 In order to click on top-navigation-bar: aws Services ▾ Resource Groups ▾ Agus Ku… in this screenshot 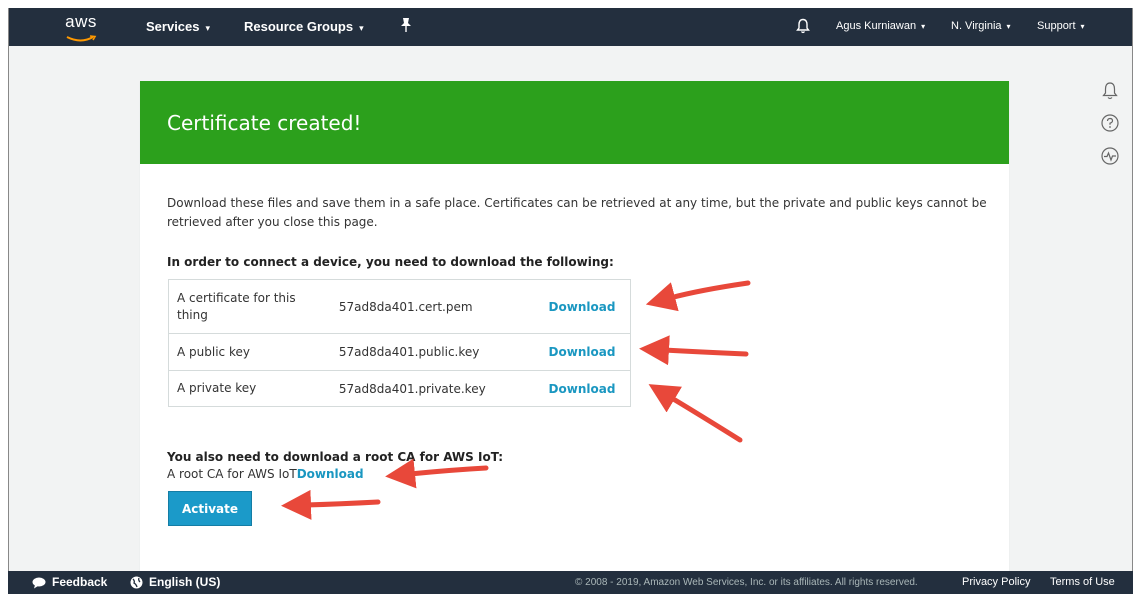, I will do `click(570, 27)`.